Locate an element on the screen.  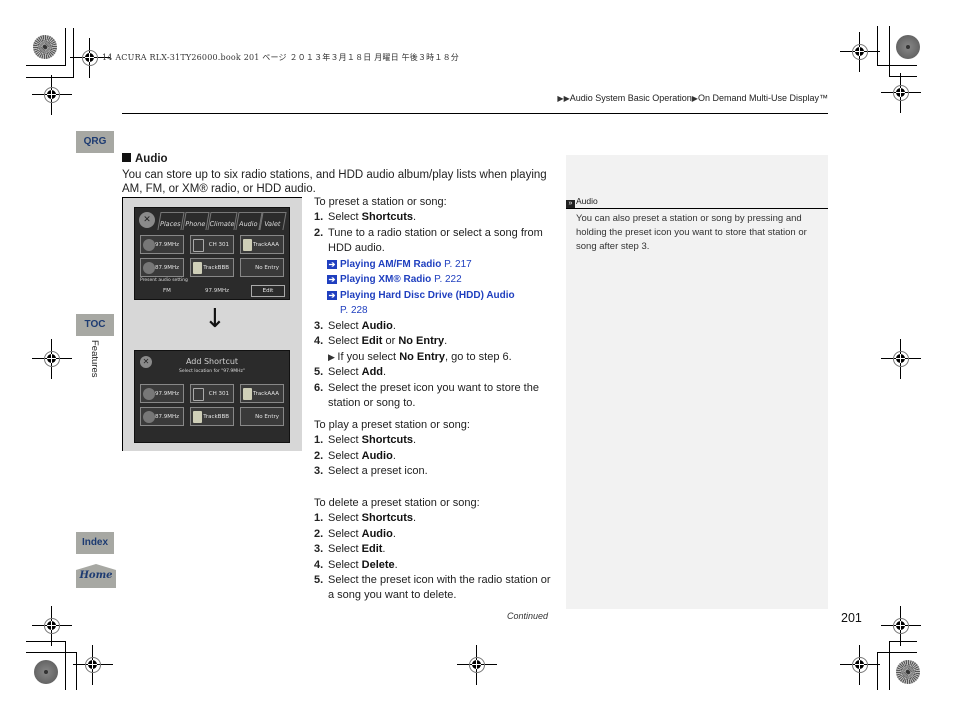
screen-tabs: ✕ Places Phone Climate Audio Valet is located at coordinates (213, 221).